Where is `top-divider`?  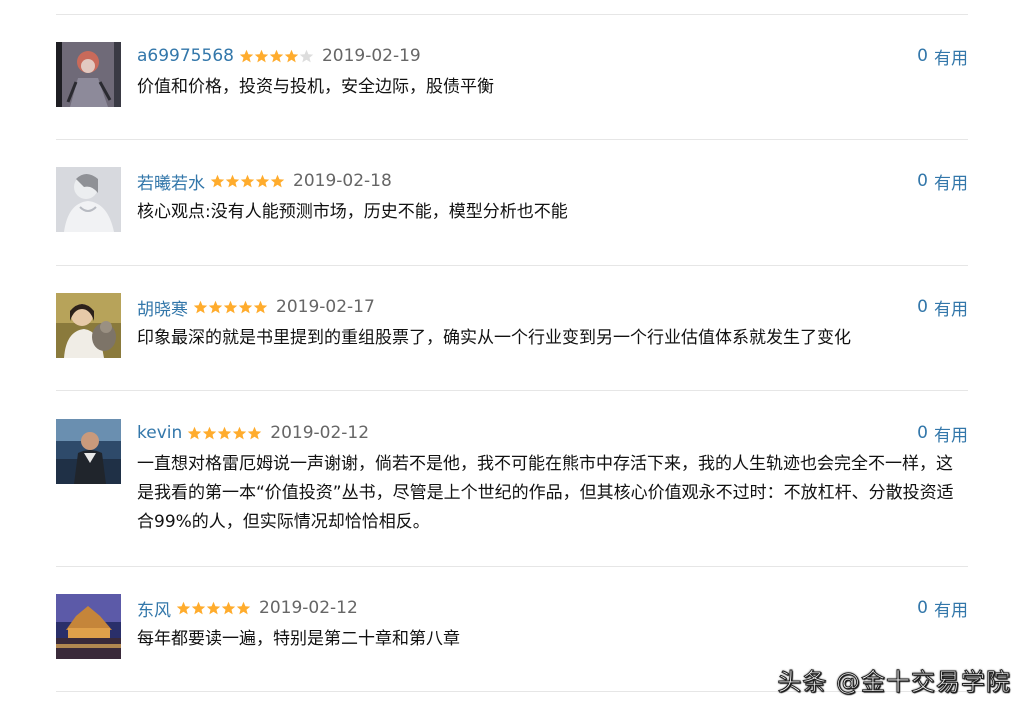 top-divider is located at coordinates (512, 14).